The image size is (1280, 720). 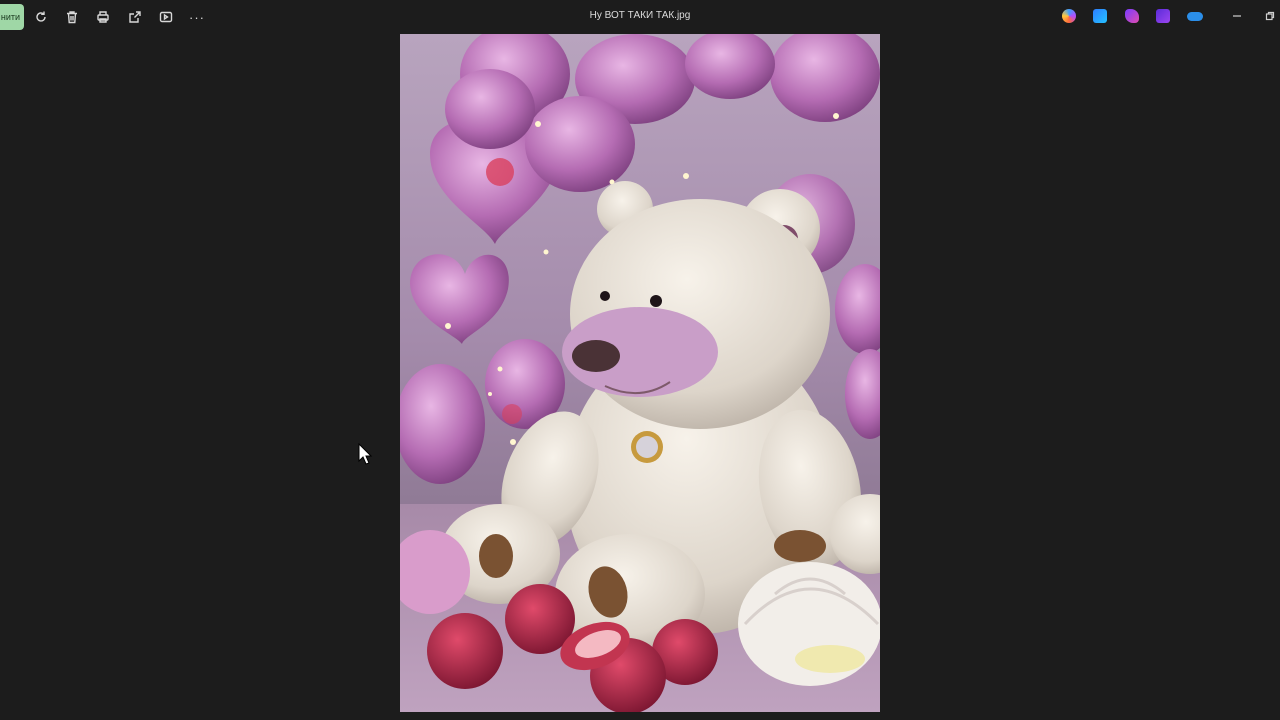 I want to click on window-title: Ну ВОТ ТАКИ ТАК.jpg, so click(x=640, y=15).